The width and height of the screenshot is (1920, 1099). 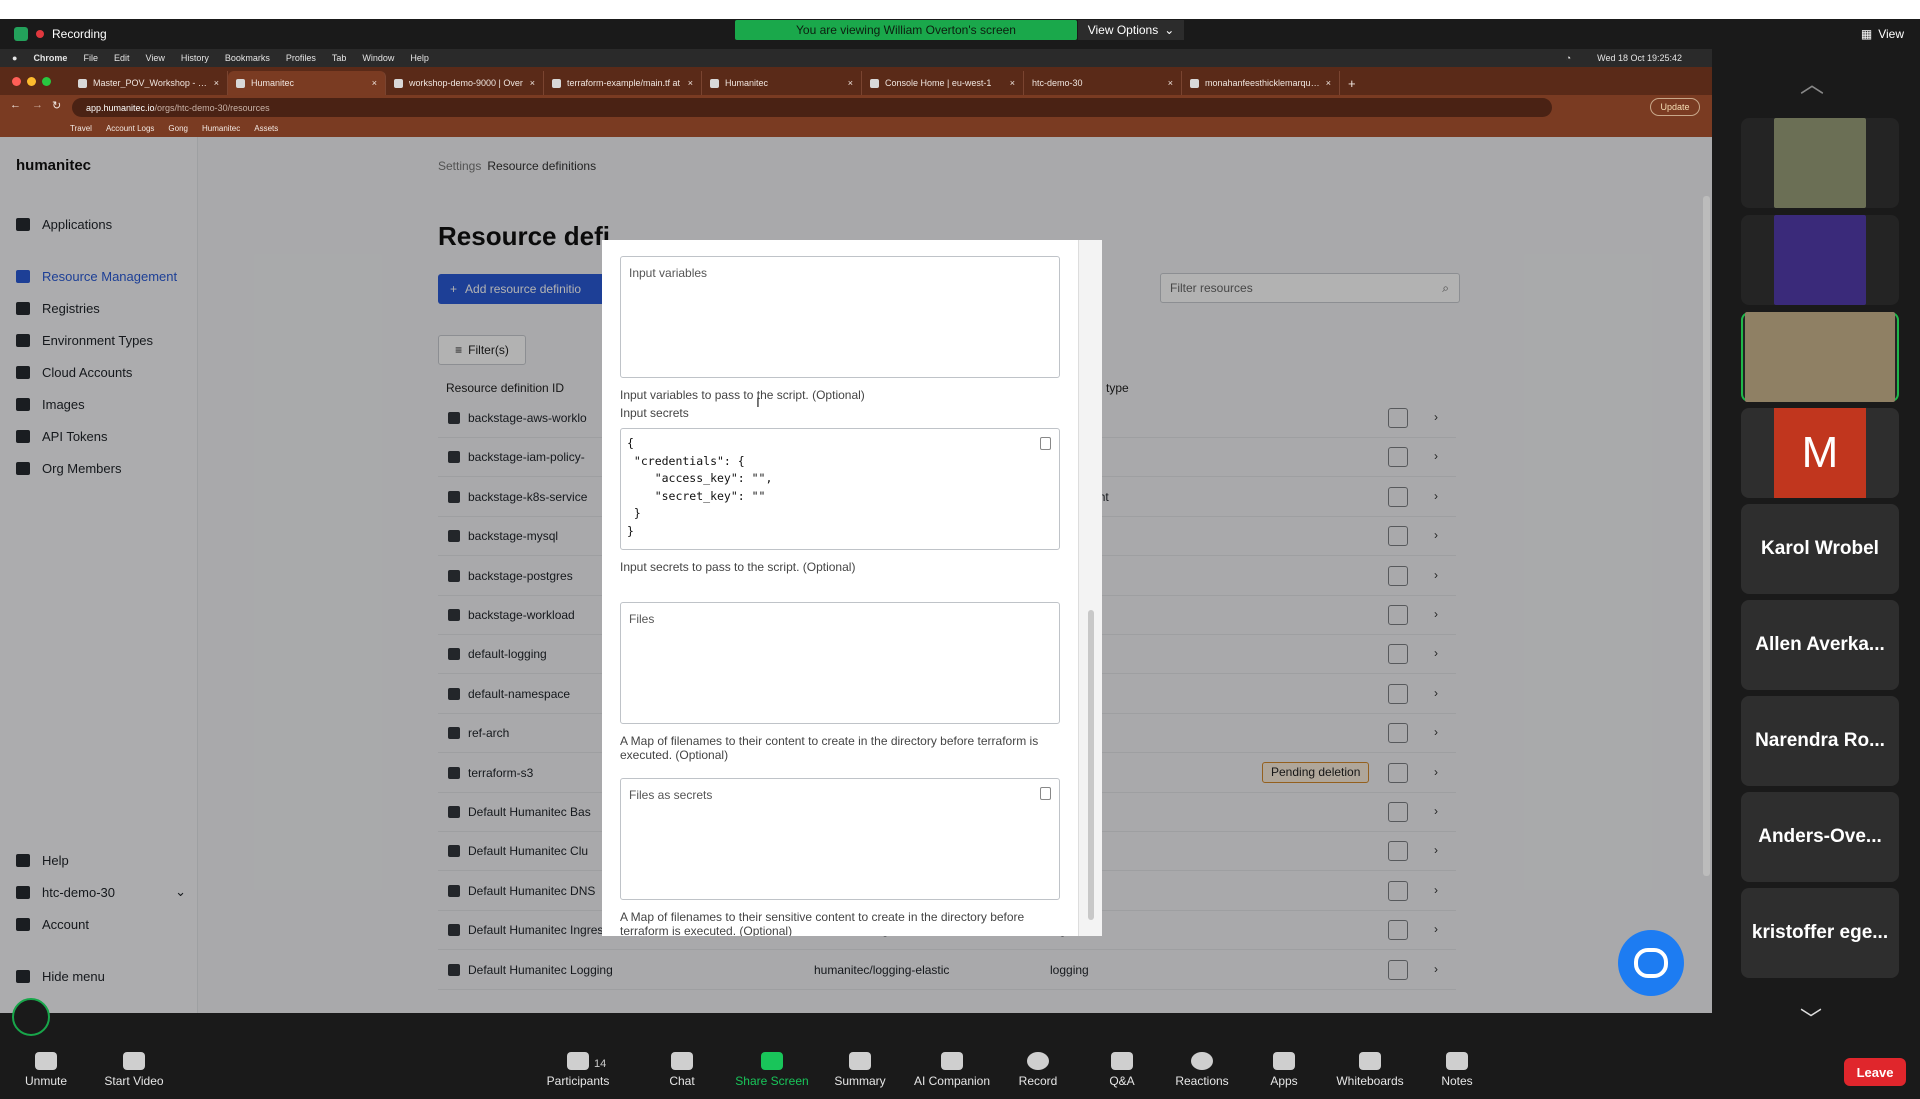 What do you see at coordinates (1202, 1061) in the screenshot?
I see `reactions-icon` at bounding box center [1202, 1061].